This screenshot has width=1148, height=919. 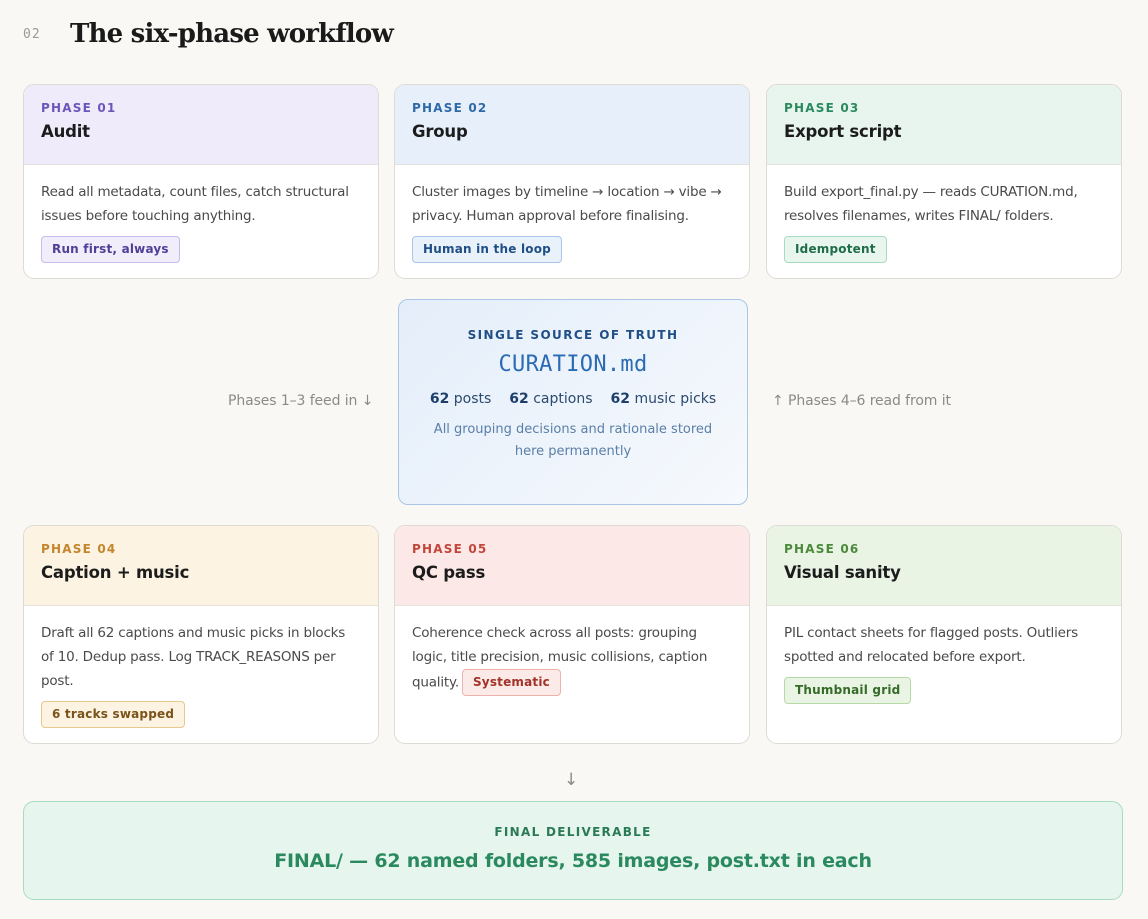 I want to click on read-from-note: ↑ Phases 4–6 read from it, so click(x=861, y=401).